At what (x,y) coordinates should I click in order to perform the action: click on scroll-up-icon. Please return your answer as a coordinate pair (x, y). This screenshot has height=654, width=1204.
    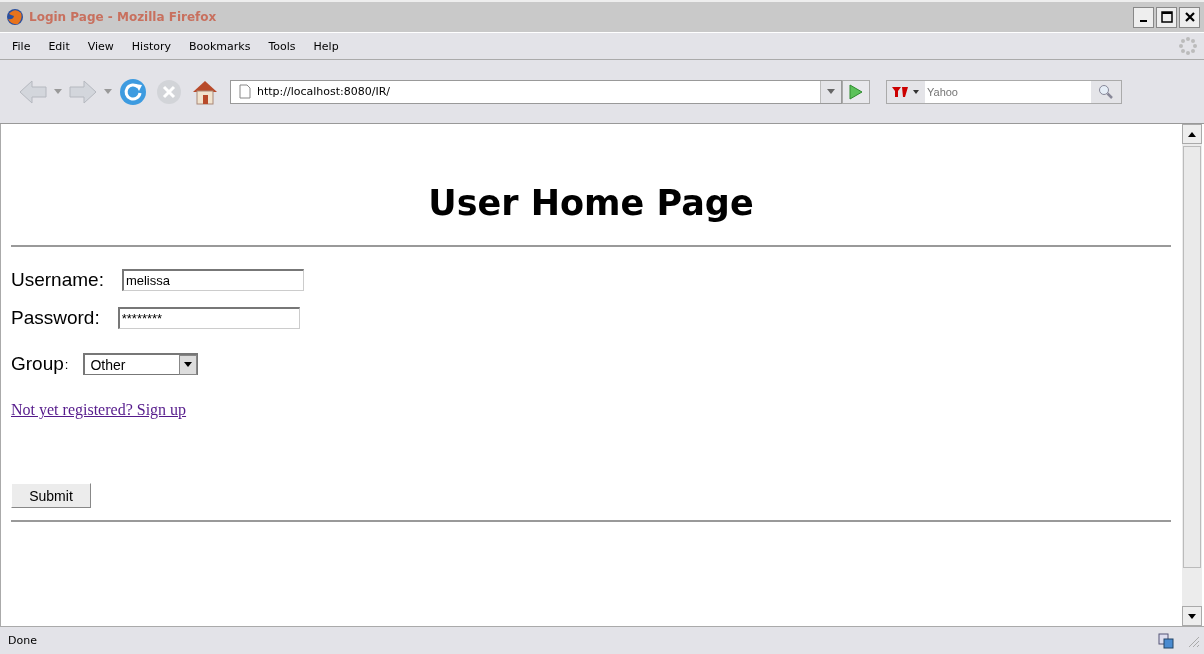
    Looking at the image, I should click on (1192, 134).